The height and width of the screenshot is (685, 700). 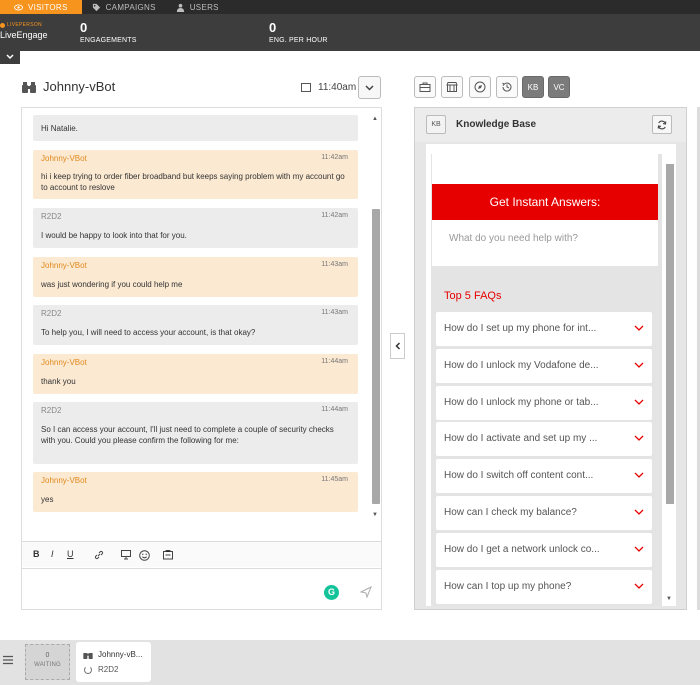 What do you see at coordinates (130, 7) in the screenshot?
I see `tab-campaigns-label: CAMPAIGNS` at bounding box center [130, 7].